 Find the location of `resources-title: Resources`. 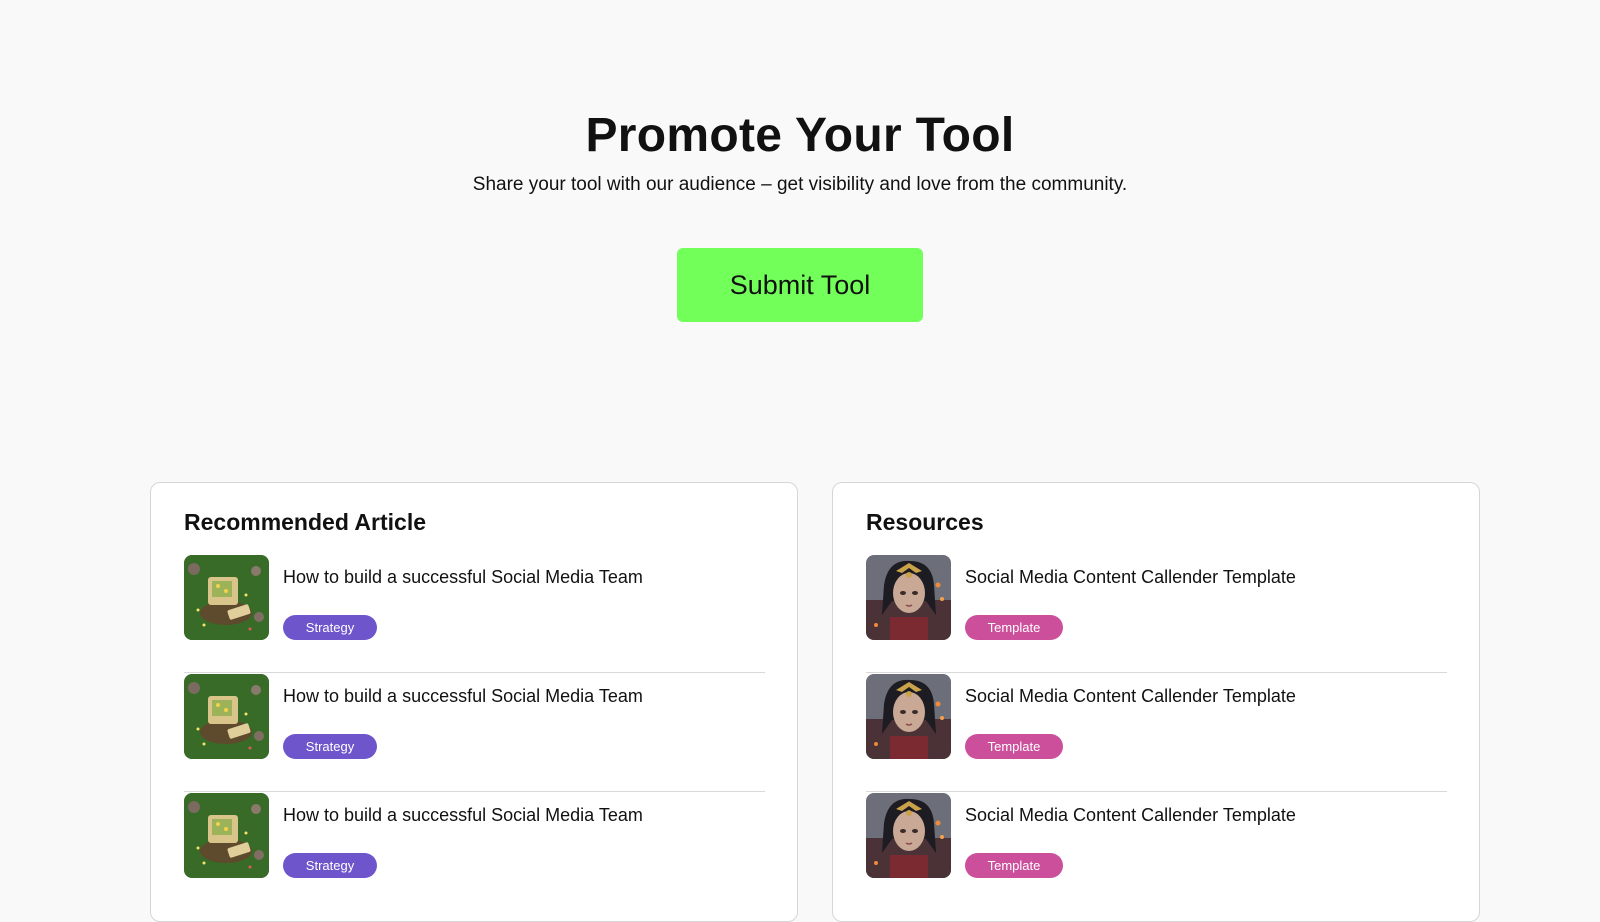

resources-title: Resources is located at coordinates (925, 522).